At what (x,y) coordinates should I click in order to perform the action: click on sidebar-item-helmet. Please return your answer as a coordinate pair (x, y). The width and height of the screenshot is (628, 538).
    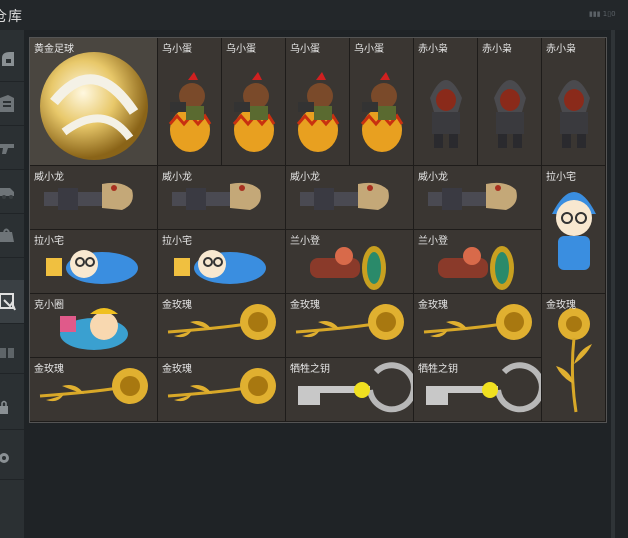
    Looking at the image, I should click on (12, 60).